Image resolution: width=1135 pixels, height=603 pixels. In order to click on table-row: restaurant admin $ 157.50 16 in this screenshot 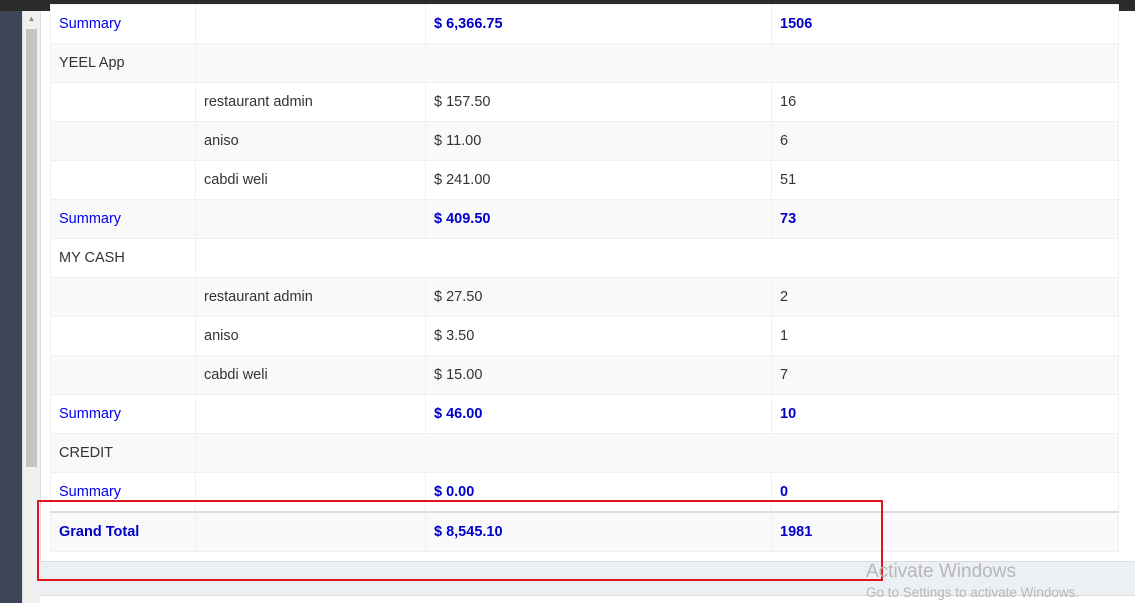, I will do `click(584, 102)`.